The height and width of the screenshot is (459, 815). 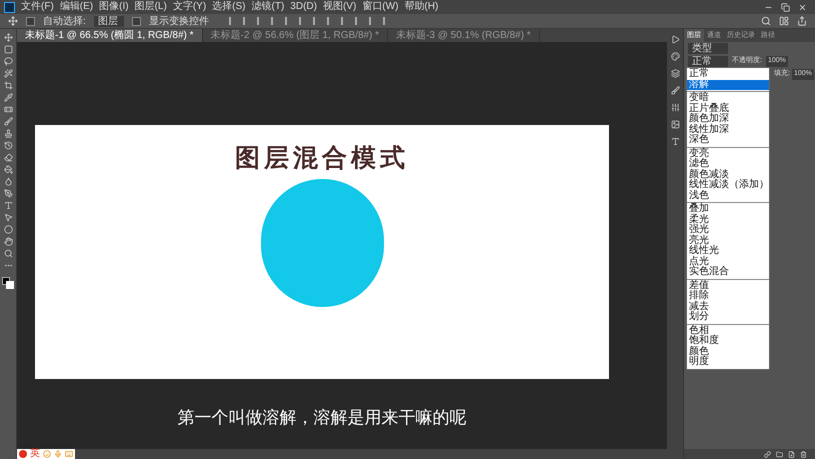 I want to click on droplet-icon, so click(x=8, y=181).